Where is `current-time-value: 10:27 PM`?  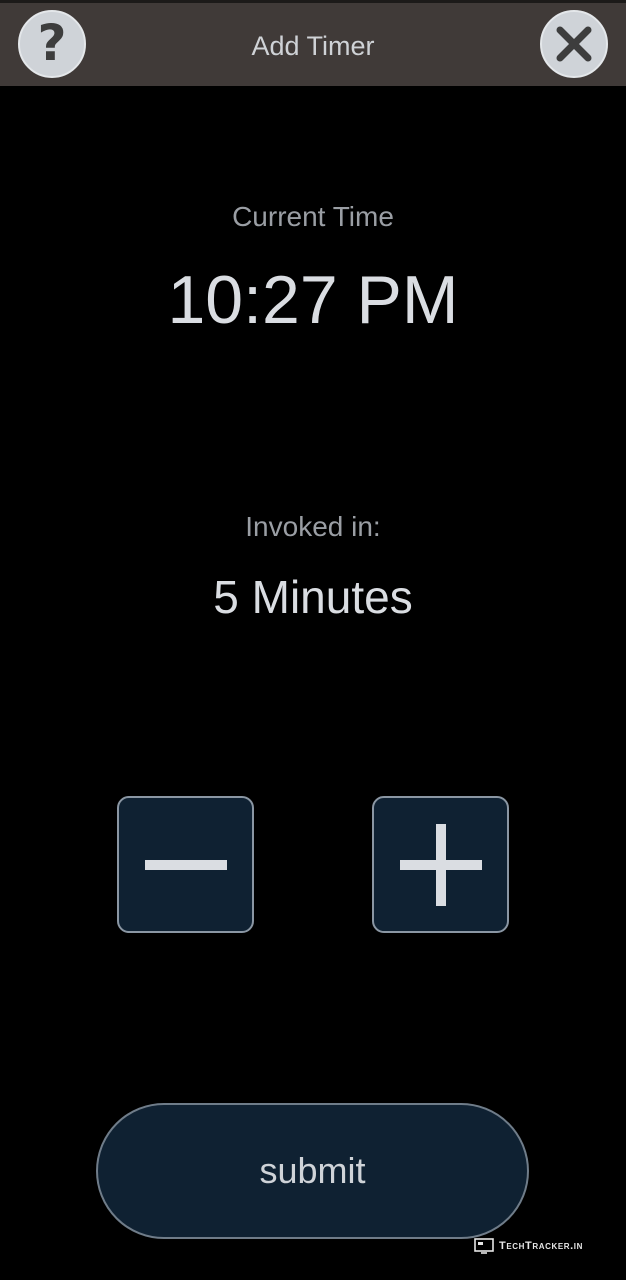 current-time-value: 10:27 PM is located at coordinates (313, 300).